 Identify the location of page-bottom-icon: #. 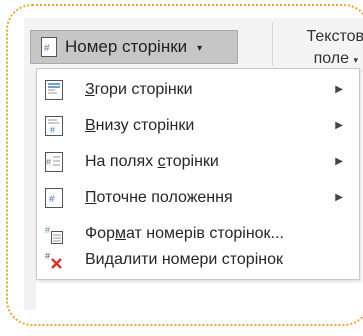
(54, 126).